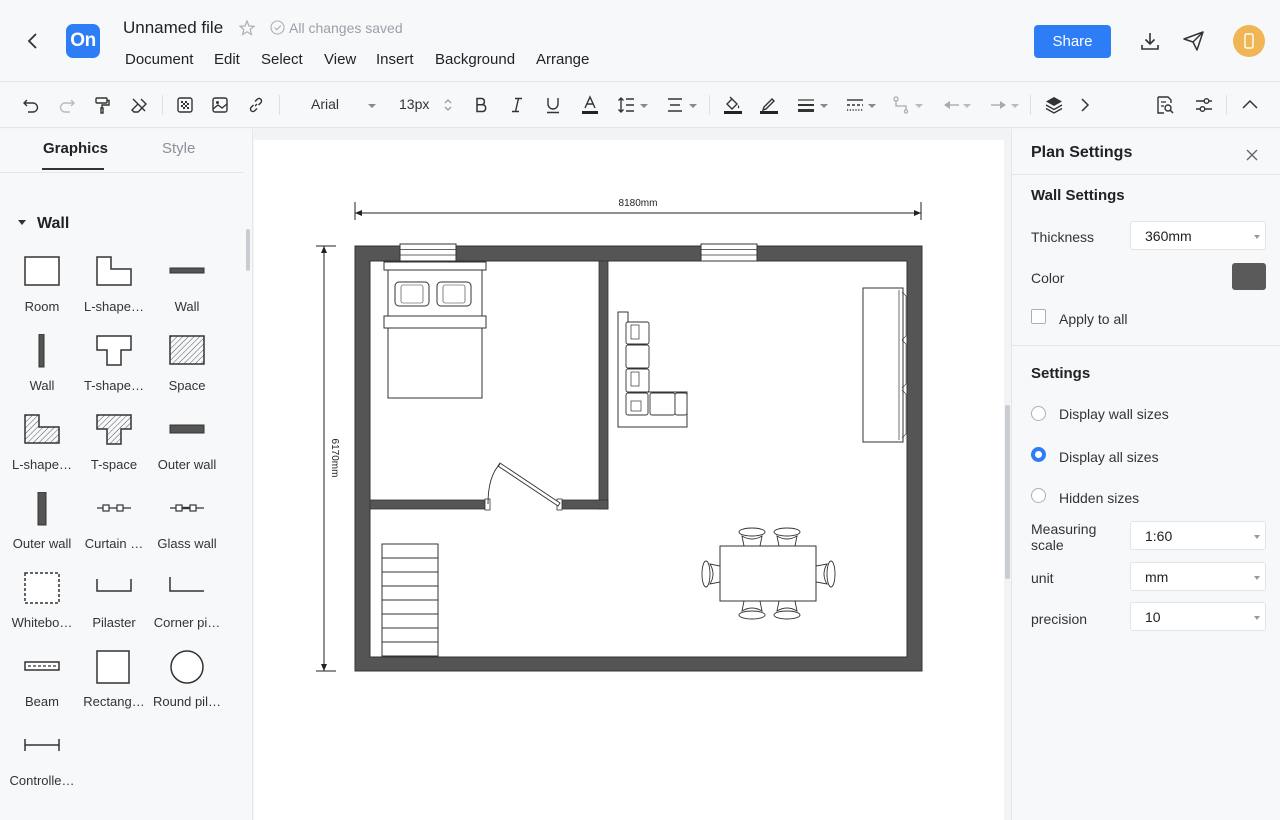 Image resolution: width=1280 pixels, height=820 pixels. I want to click on dimension-height: 6170mm, so click(328, 458).